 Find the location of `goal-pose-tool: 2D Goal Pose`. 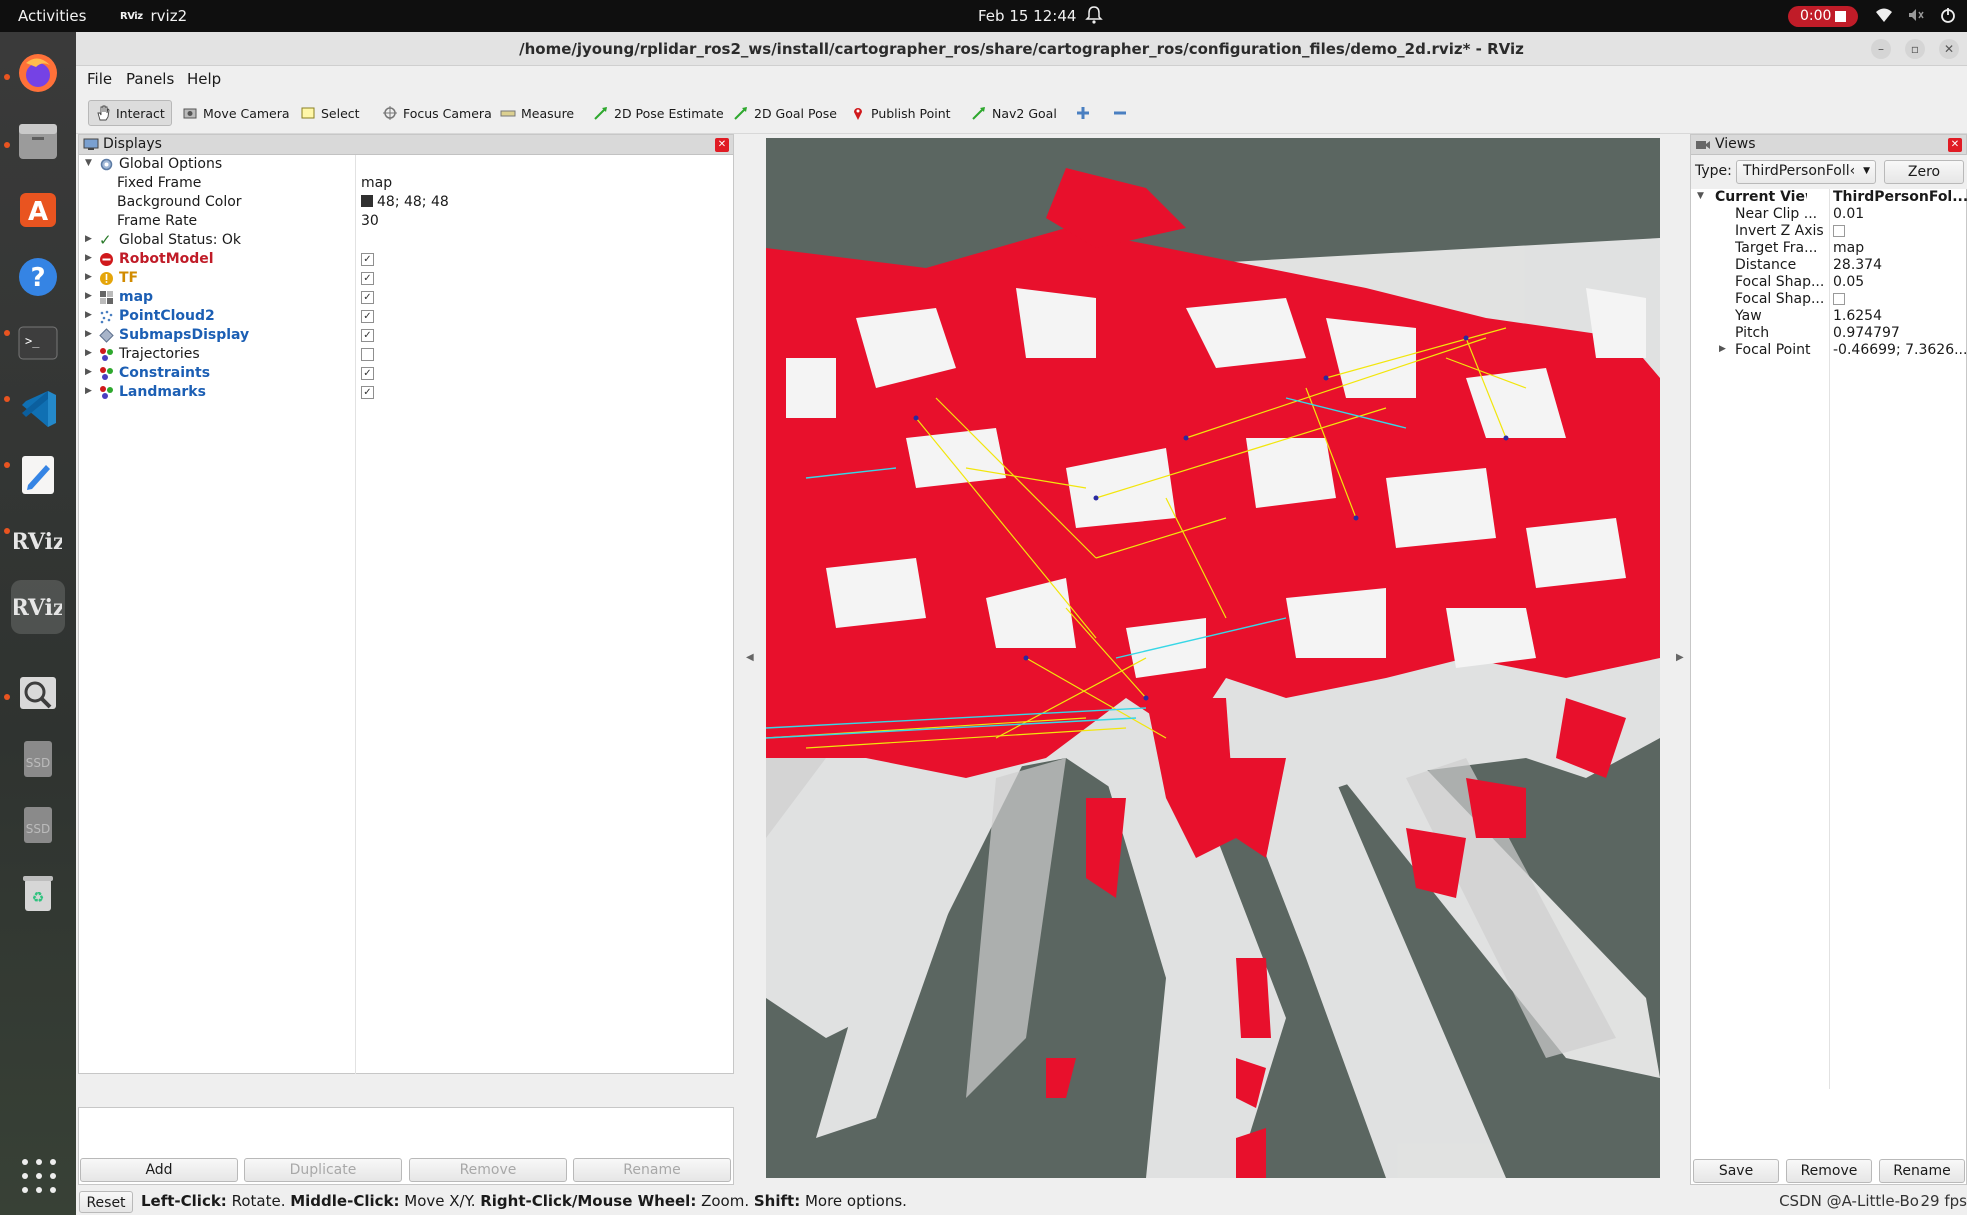

goal-pose-tool: 2D Goal Pose is located at coordinates (785, 113).